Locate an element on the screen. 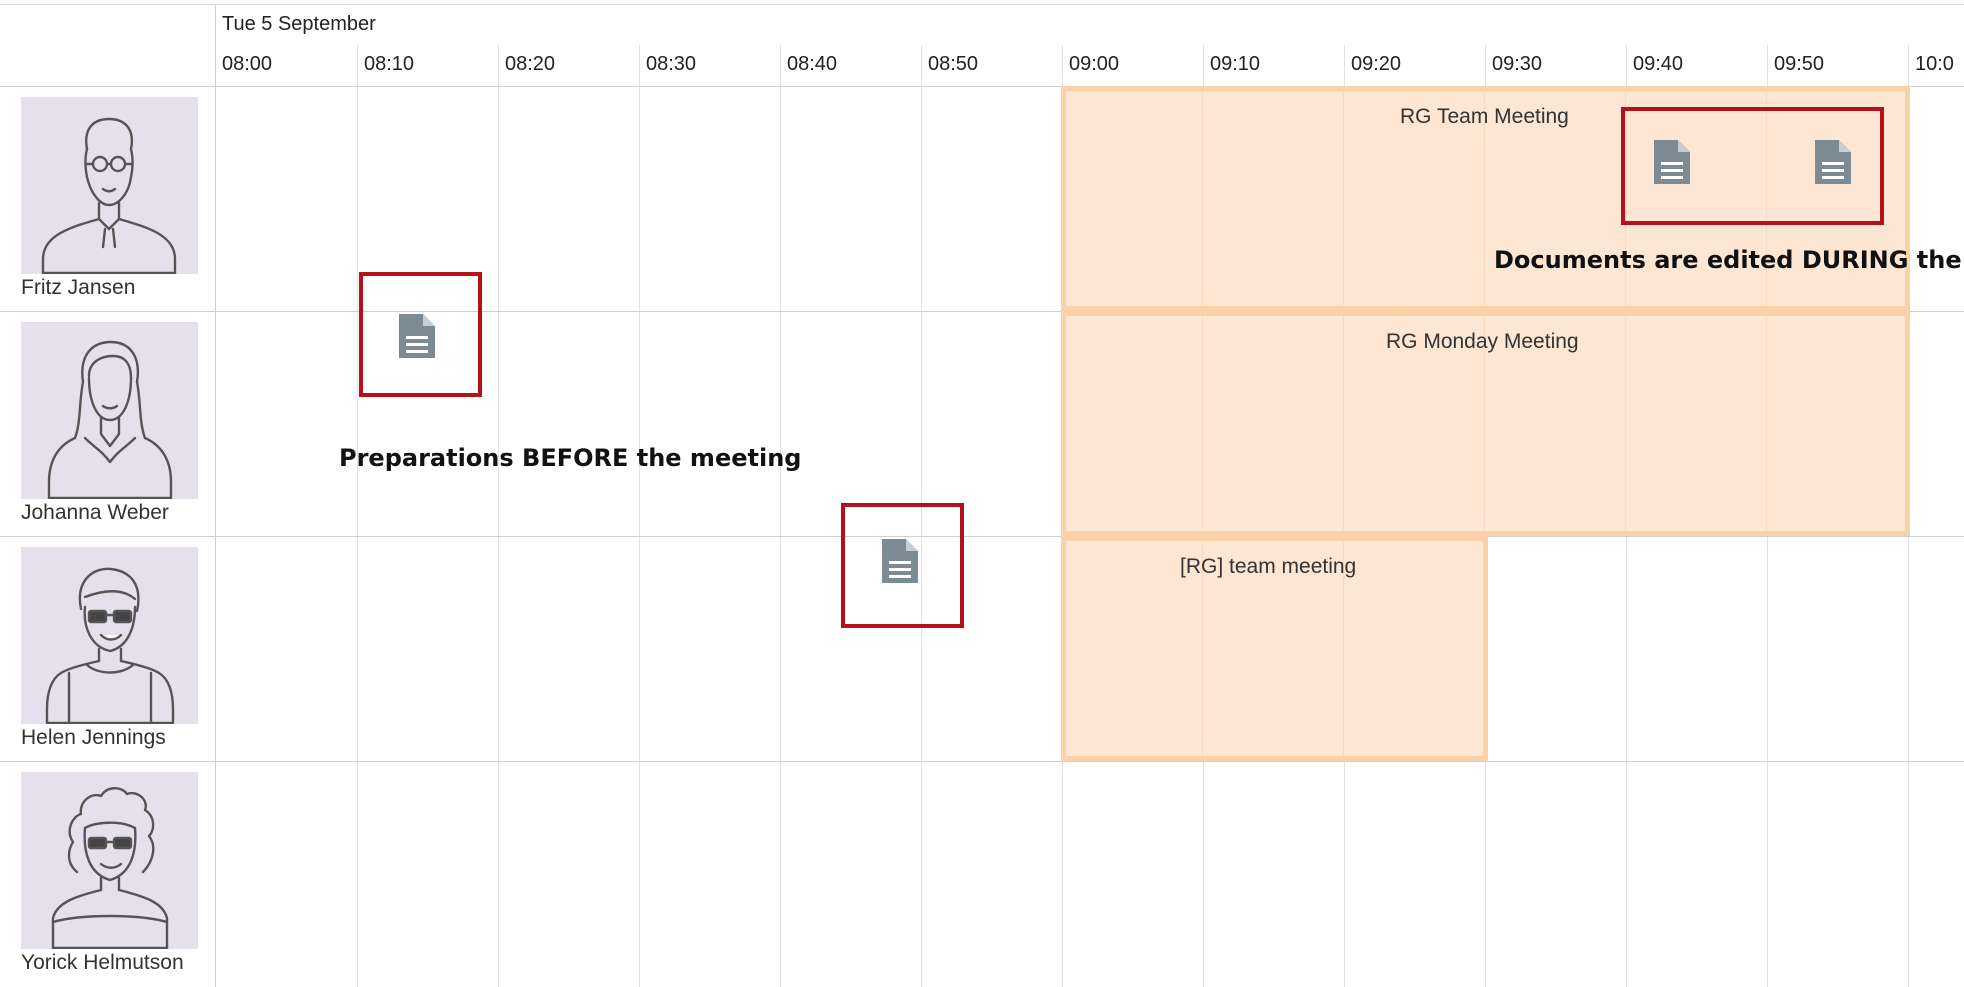 The image size is (1964, 987). time-label: 09:10 is located at coordinates (1235, 64).